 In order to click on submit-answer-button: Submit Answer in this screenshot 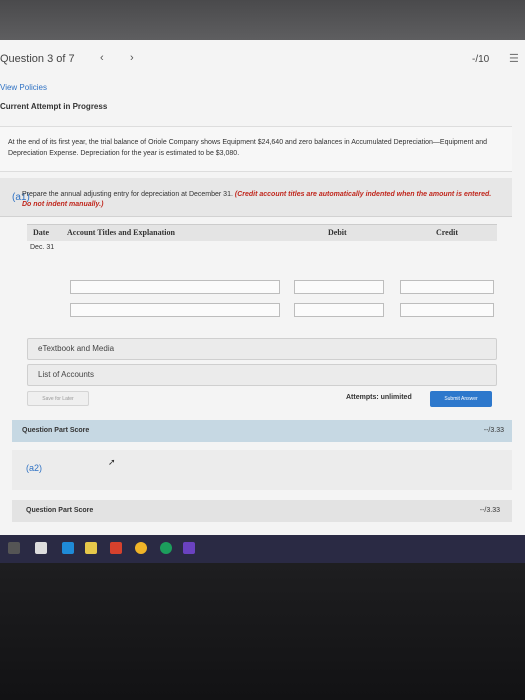, I will do `click(461, 399)`.